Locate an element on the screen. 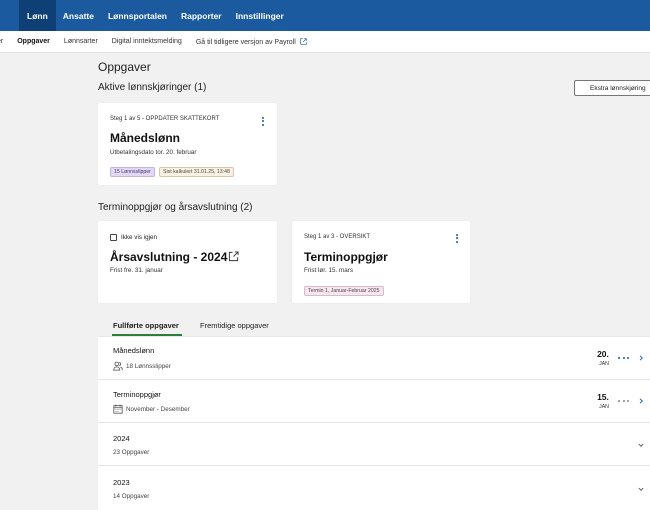 Image resolution: width=650 pixels, height=510 pixels. subnav-previous-version-link: Gå til tidligere versjon av Payroll is located at coordinates (251, 41).